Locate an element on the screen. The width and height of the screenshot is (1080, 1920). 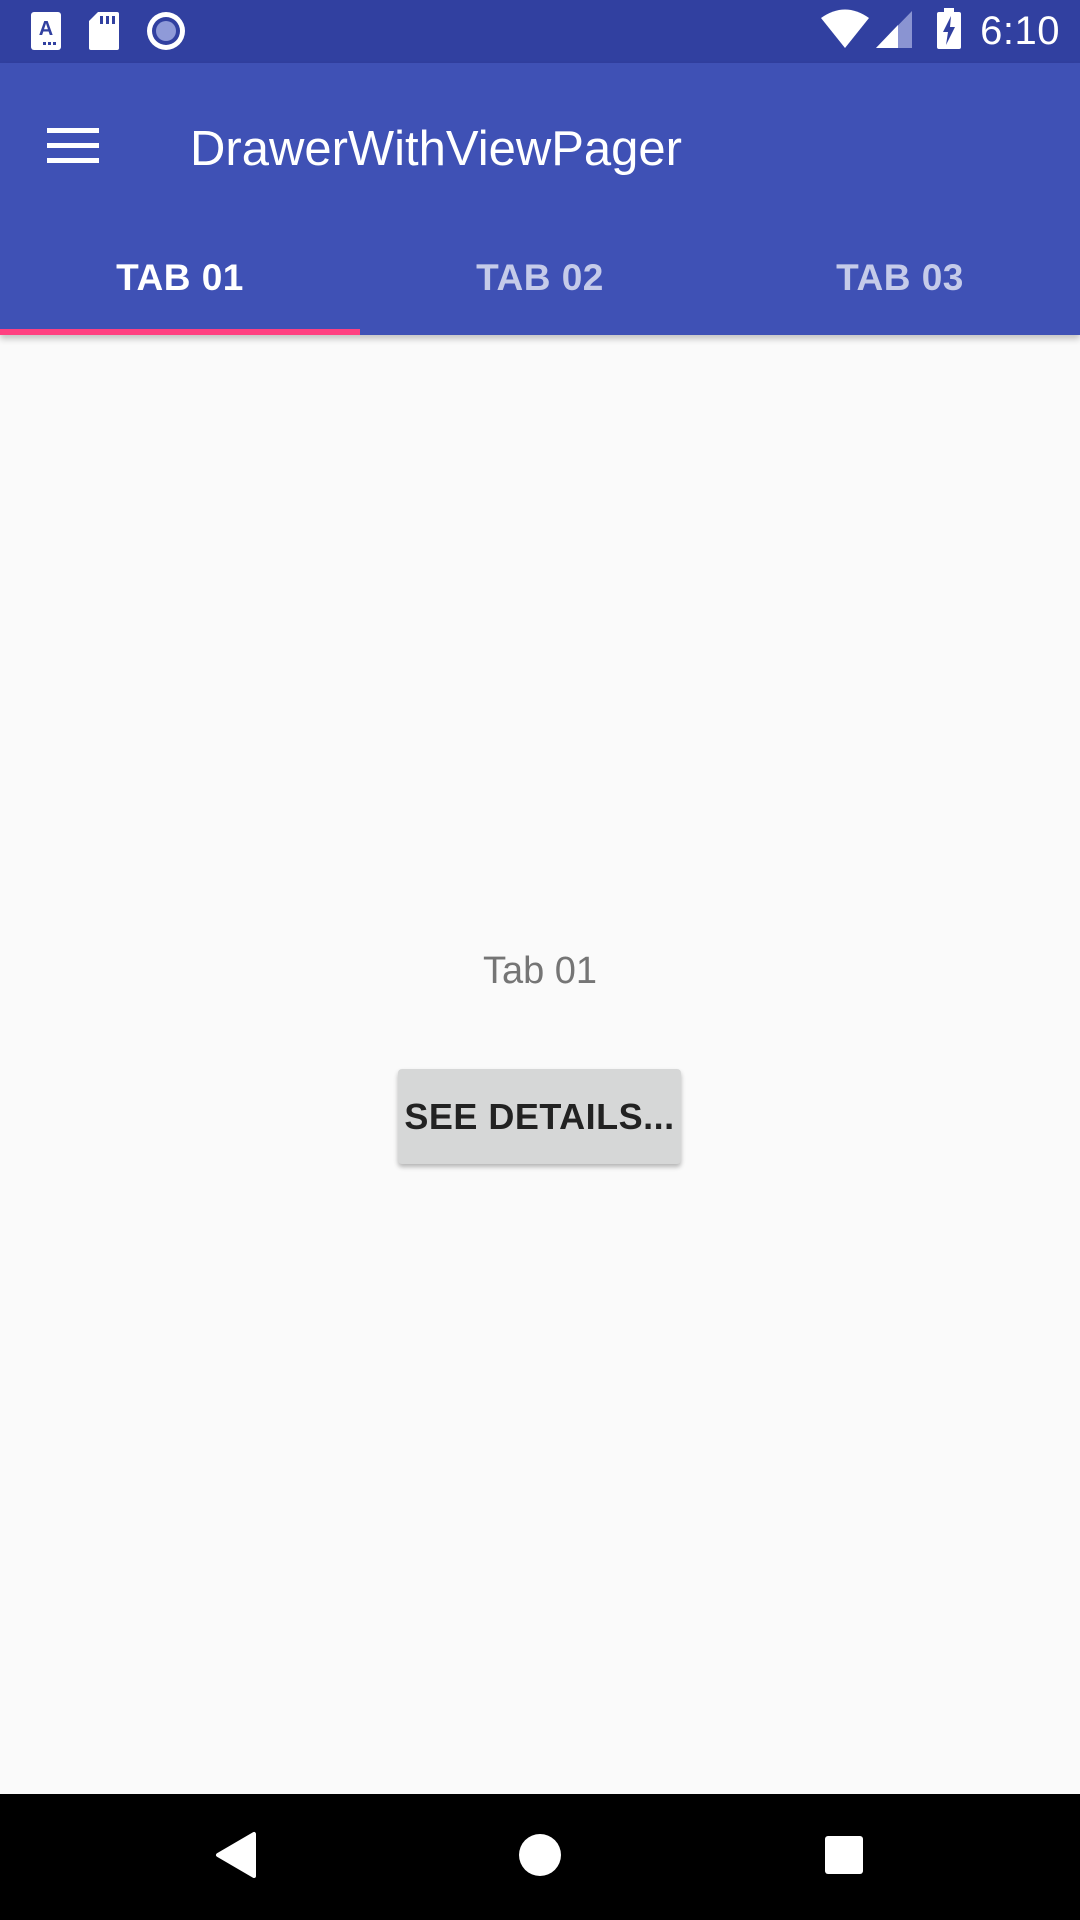
status-right-icons: 6:10 is located at coordinates (940, 31).